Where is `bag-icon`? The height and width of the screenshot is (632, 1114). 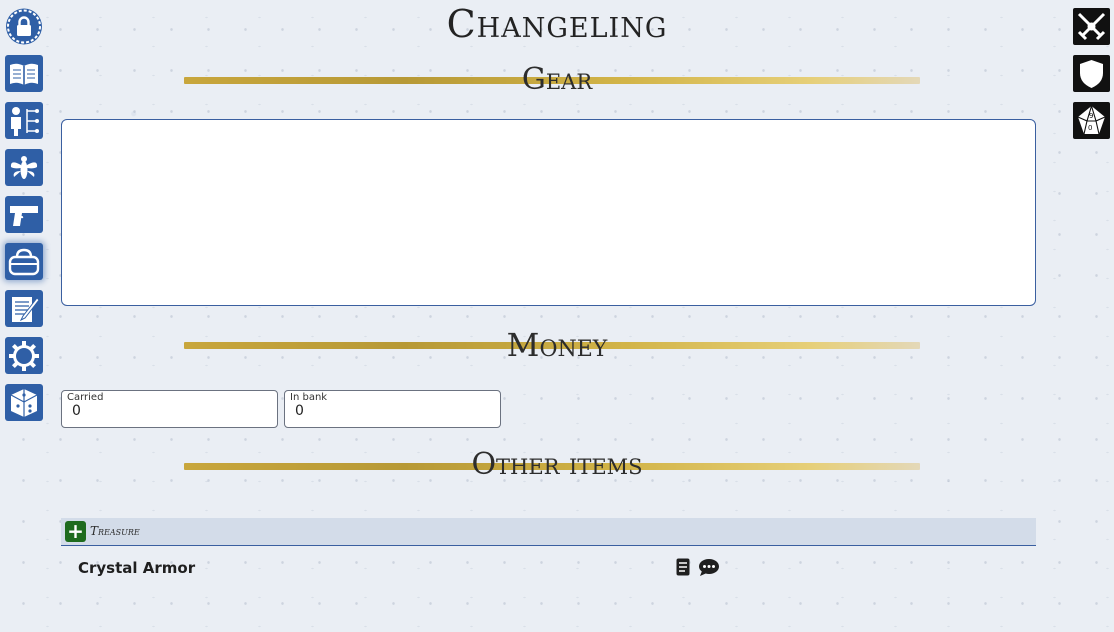
bag-icon is located at coordinates (24, 261).